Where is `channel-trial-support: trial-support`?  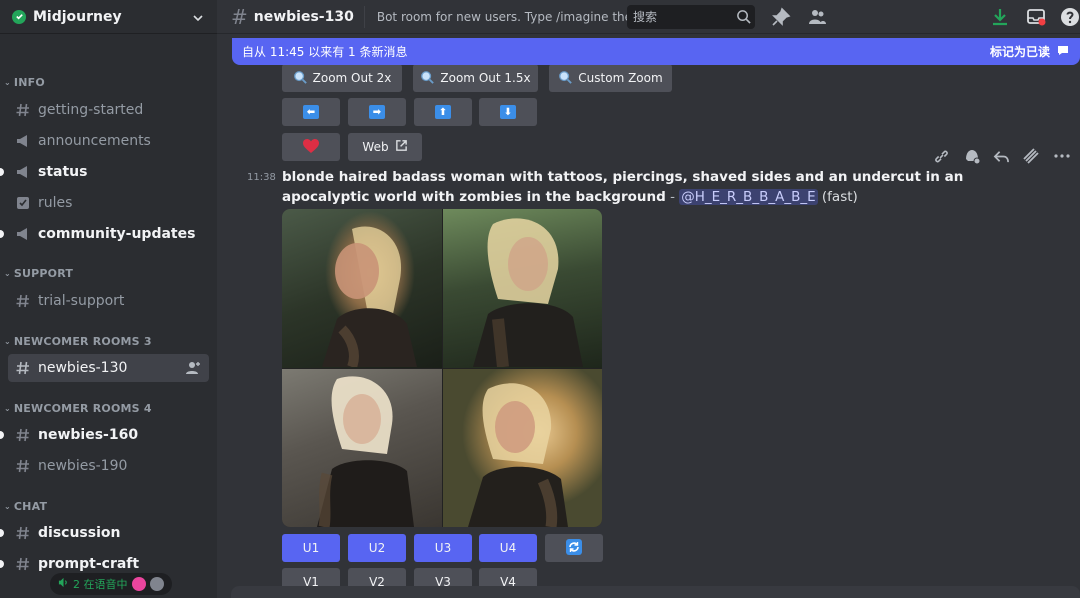 channel-trial-support: trial-support is located at coordinates (108, 301).